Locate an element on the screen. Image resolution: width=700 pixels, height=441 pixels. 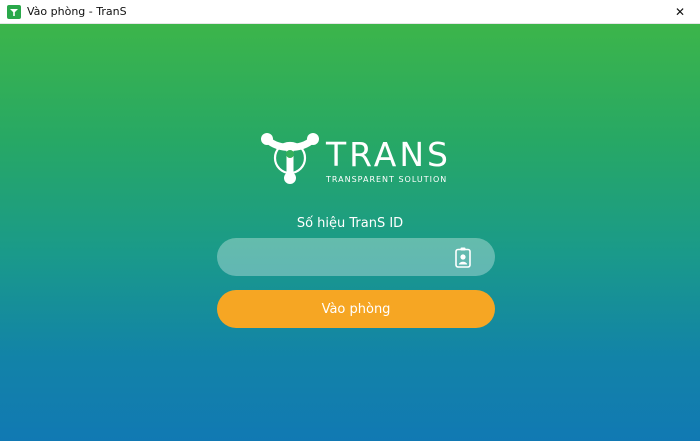
logo-wordmark: TRANS is located at coordinates (388, 154).